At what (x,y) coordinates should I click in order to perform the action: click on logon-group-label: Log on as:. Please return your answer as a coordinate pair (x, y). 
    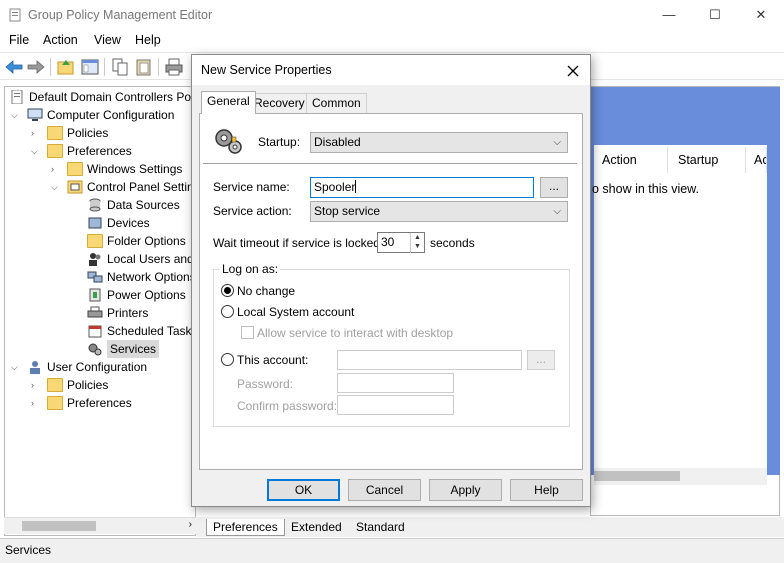
    Looking at the image, I should click on (250, 269).